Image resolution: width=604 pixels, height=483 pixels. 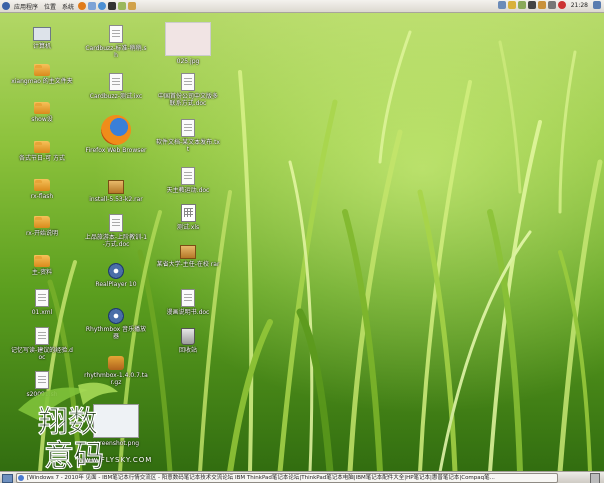 What do you see at coordinates (188, 213) in the screenshot?
I see `spreadsheet-icon` at bounding box center [188, 213].